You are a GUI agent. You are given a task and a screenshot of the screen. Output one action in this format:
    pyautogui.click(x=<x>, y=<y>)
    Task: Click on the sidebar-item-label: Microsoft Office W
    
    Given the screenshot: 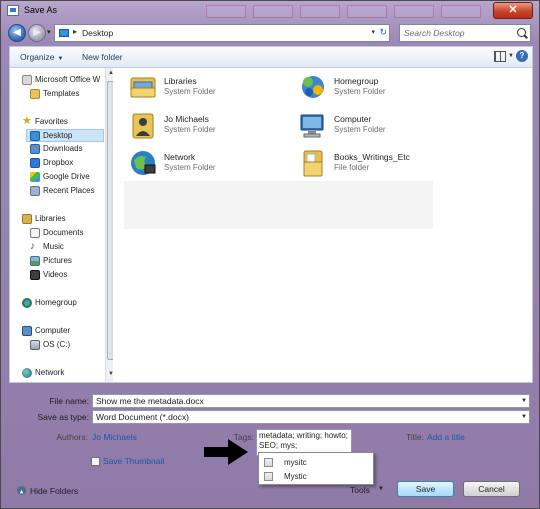 What is the action you would take?
    pyautogui.click(x=68, y=79)
    